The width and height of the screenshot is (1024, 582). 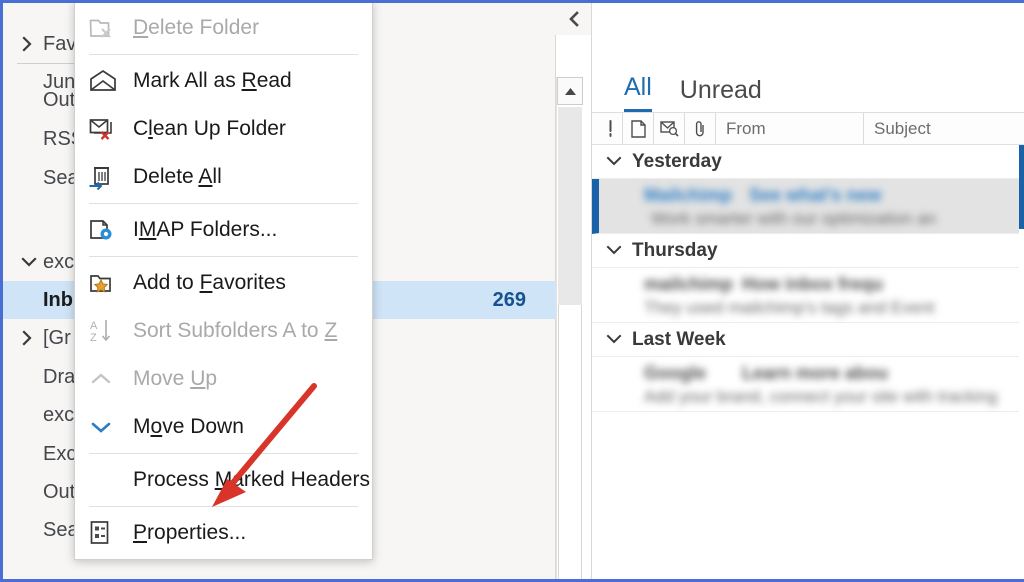 What do you see at coordinates (103, 129) in the screenshot?
I see `envelope-clean-icon` at bounding box center [103, 129].